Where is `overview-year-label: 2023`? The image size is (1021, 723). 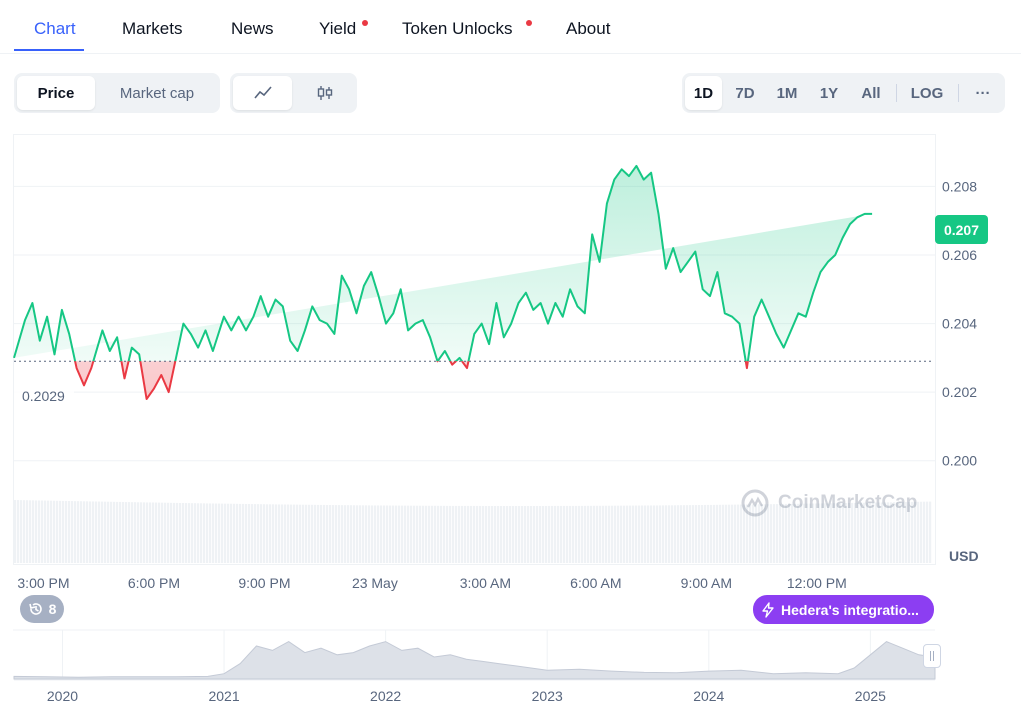
overview-year-label: 2023 is located at coordinates (547, 696).